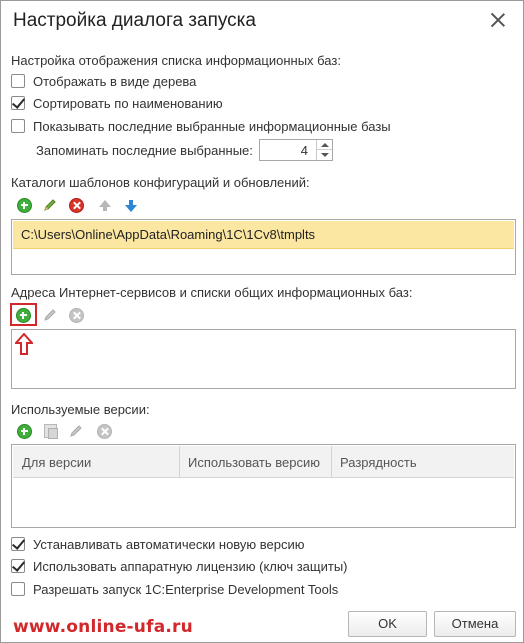  I want to click on column-header-bitness: Разрядность, so click(378, 462).